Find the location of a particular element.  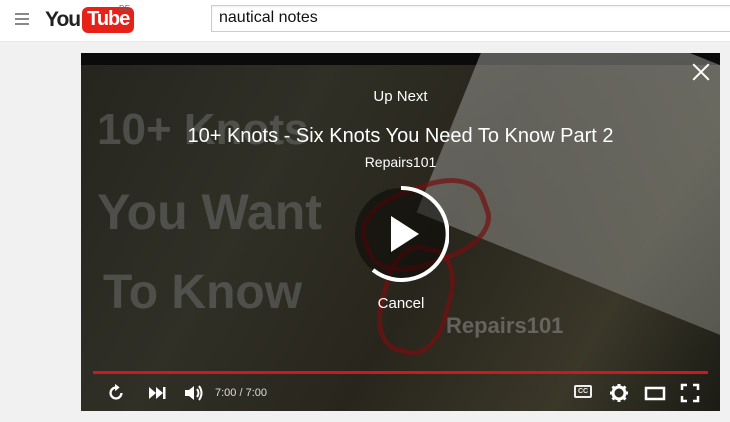

replay-icon is located at coordinates (116, 393).